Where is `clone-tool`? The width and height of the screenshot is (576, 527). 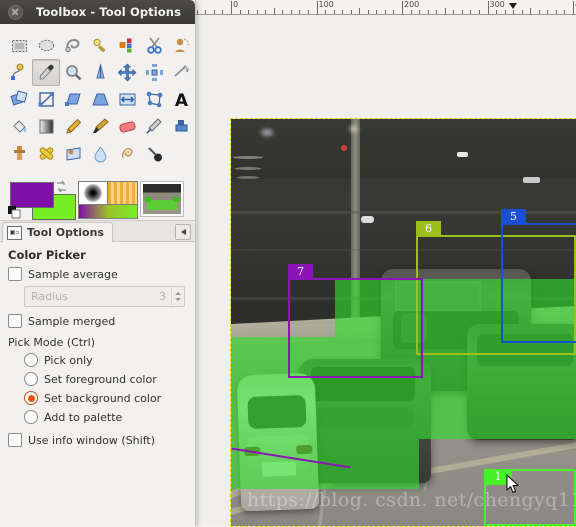 clone-tool is located at coordinates (19, 153).